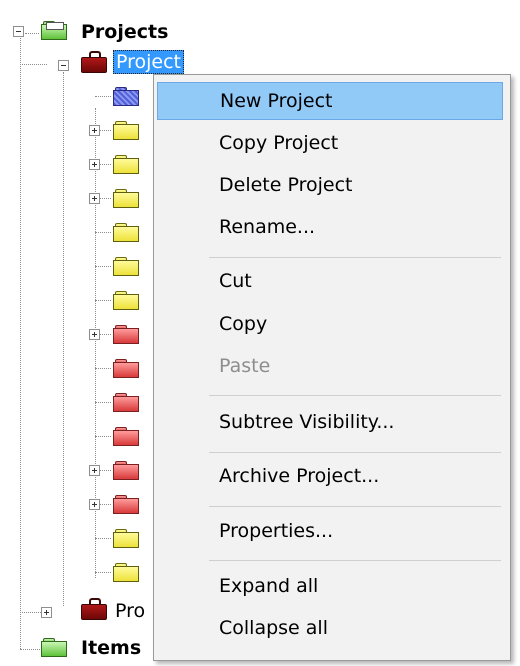 The image size is (520, 666). What do you see at coordinates (330, 281) in the screenshot?
I see `menu-item-cut: Cut` at bounding box center [330, 281].